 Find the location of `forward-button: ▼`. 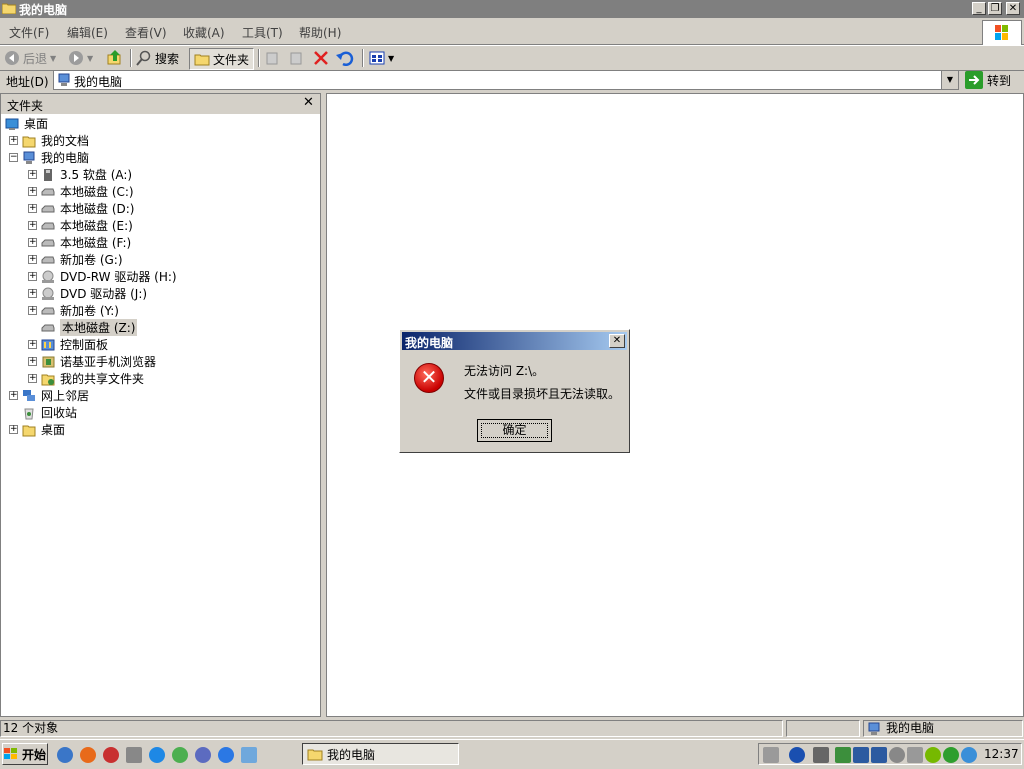

forward-button: ▼ is located at coordinates (80, 58).